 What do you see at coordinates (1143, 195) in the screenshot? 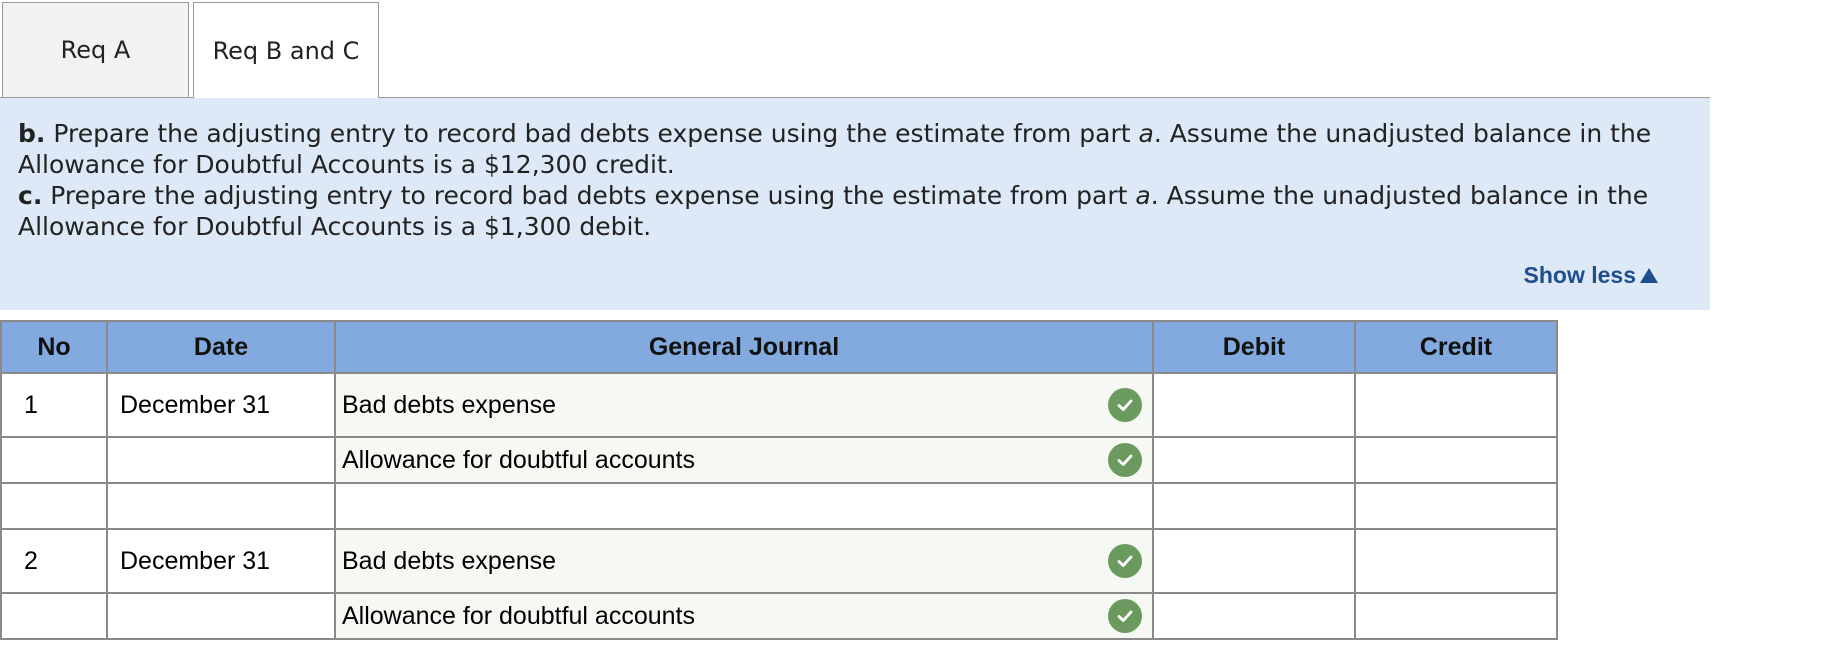
I see `instruction-c-part: a` at bounding box center [1143, 195].